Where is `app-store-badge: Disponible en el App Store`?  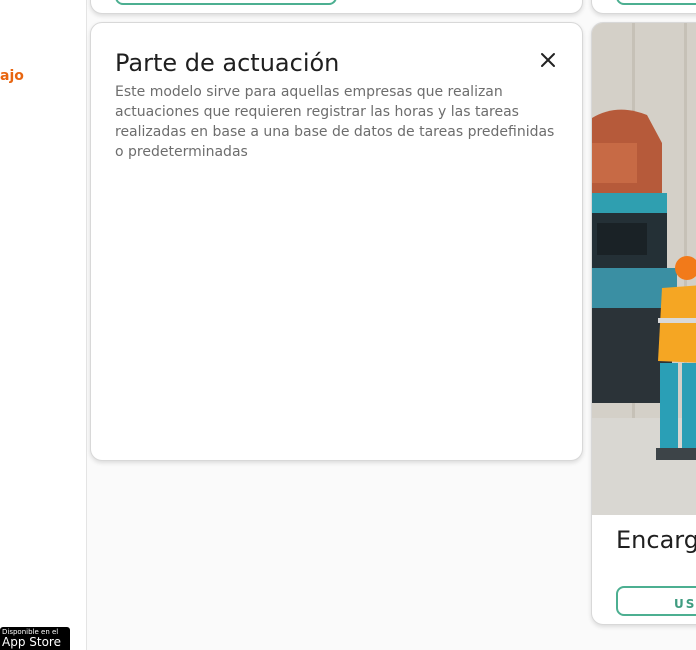 app-store-badge: Disponible en el App Store is located at coordinates (35, 638).